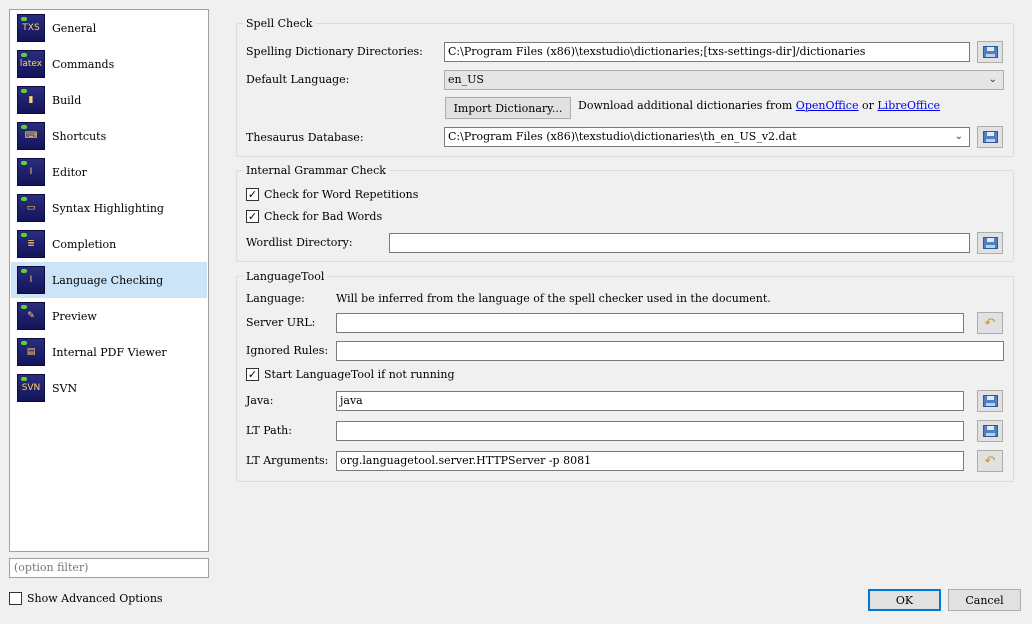 The image size is (1032, 624). I want to click on sidebar-item-syntax-highlighting: ▭ Syntax Highlighting, so click(109, 208).